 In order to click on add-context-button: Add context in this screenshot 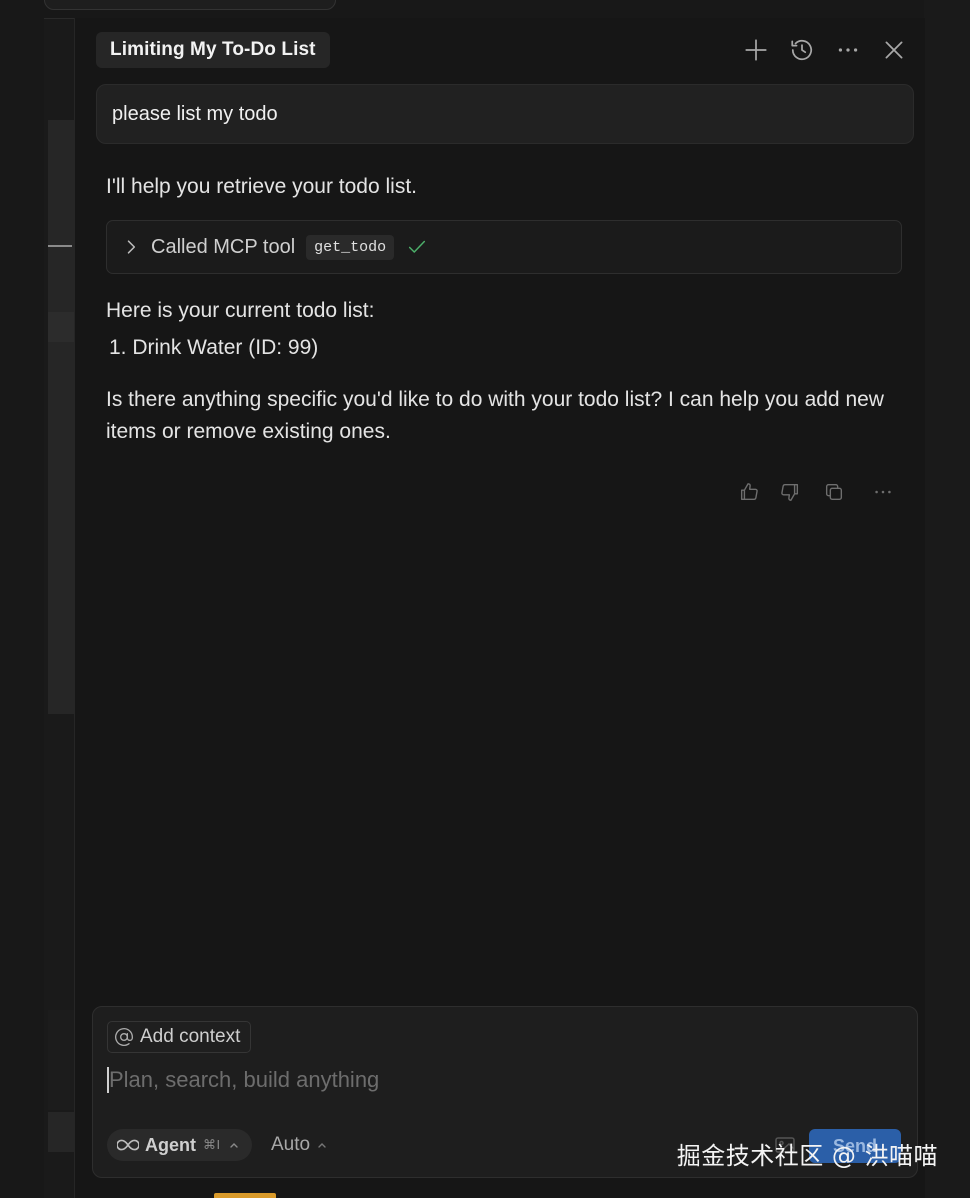, I will do `click(179, 1037)`.